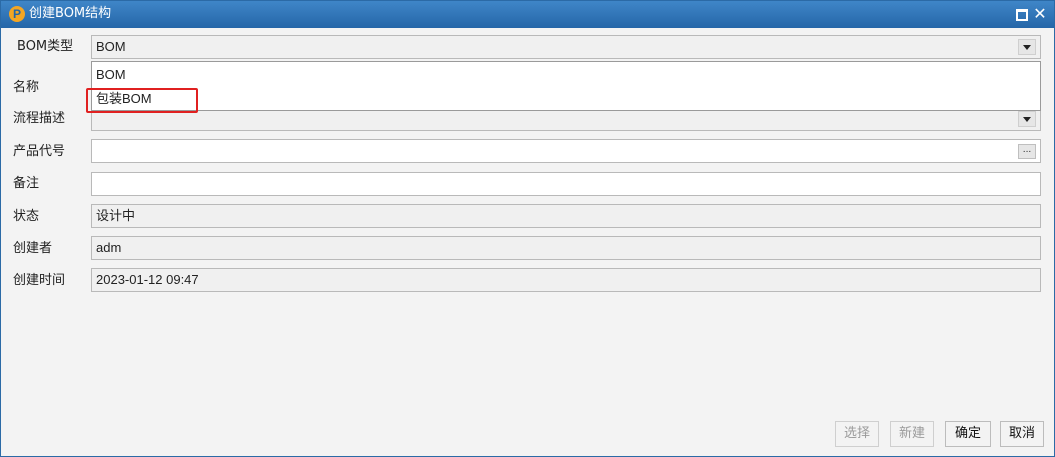 Image resolution: width=1055 pixels, height=457 pixels. What do you see at coordinates (26, 87) in the screenshot?
I see `name-label: 名称` at bounding box center [26, 87].